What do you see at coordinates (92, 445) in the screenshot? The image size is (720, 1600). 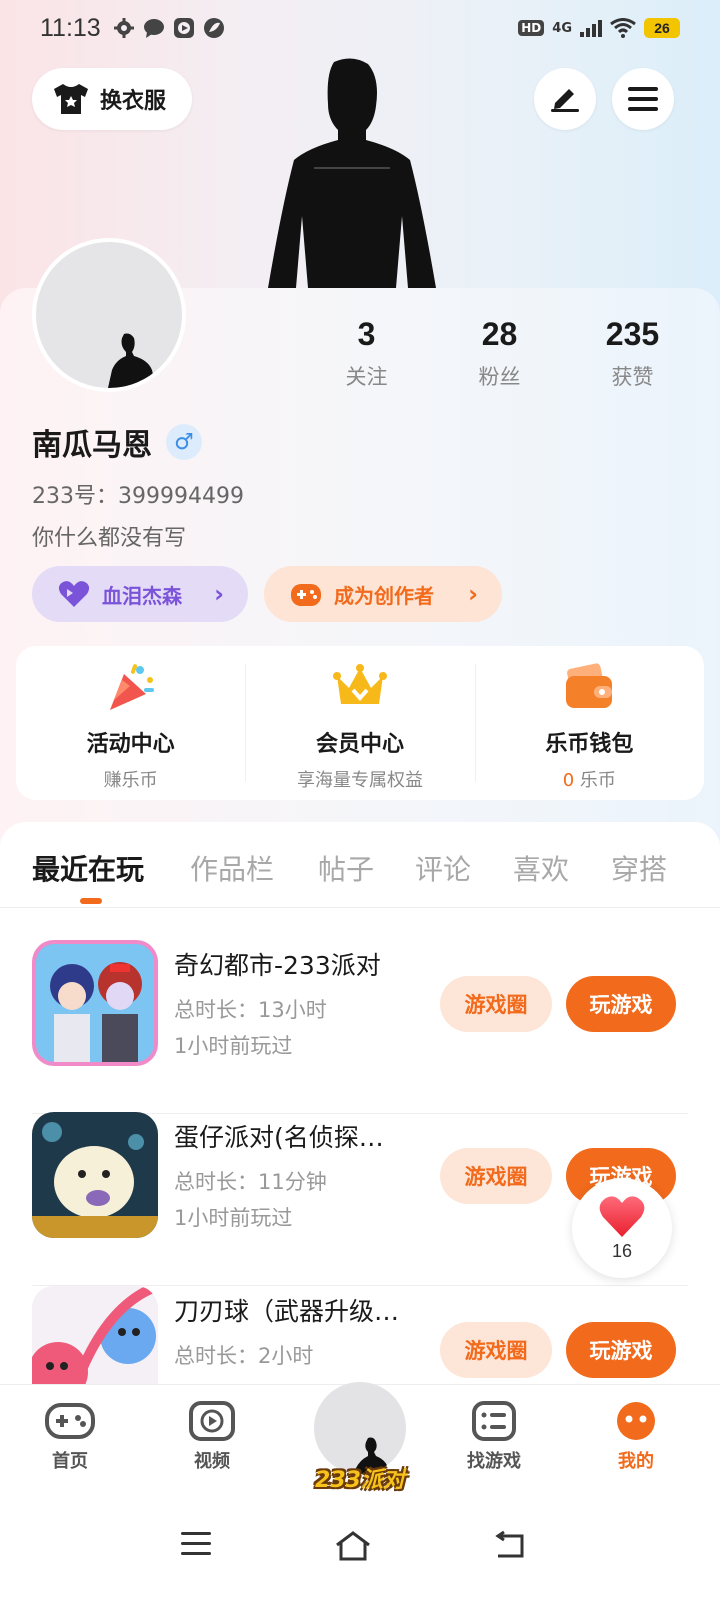 I see `username: 南瓜马恩` at bounding box center [92, 445].